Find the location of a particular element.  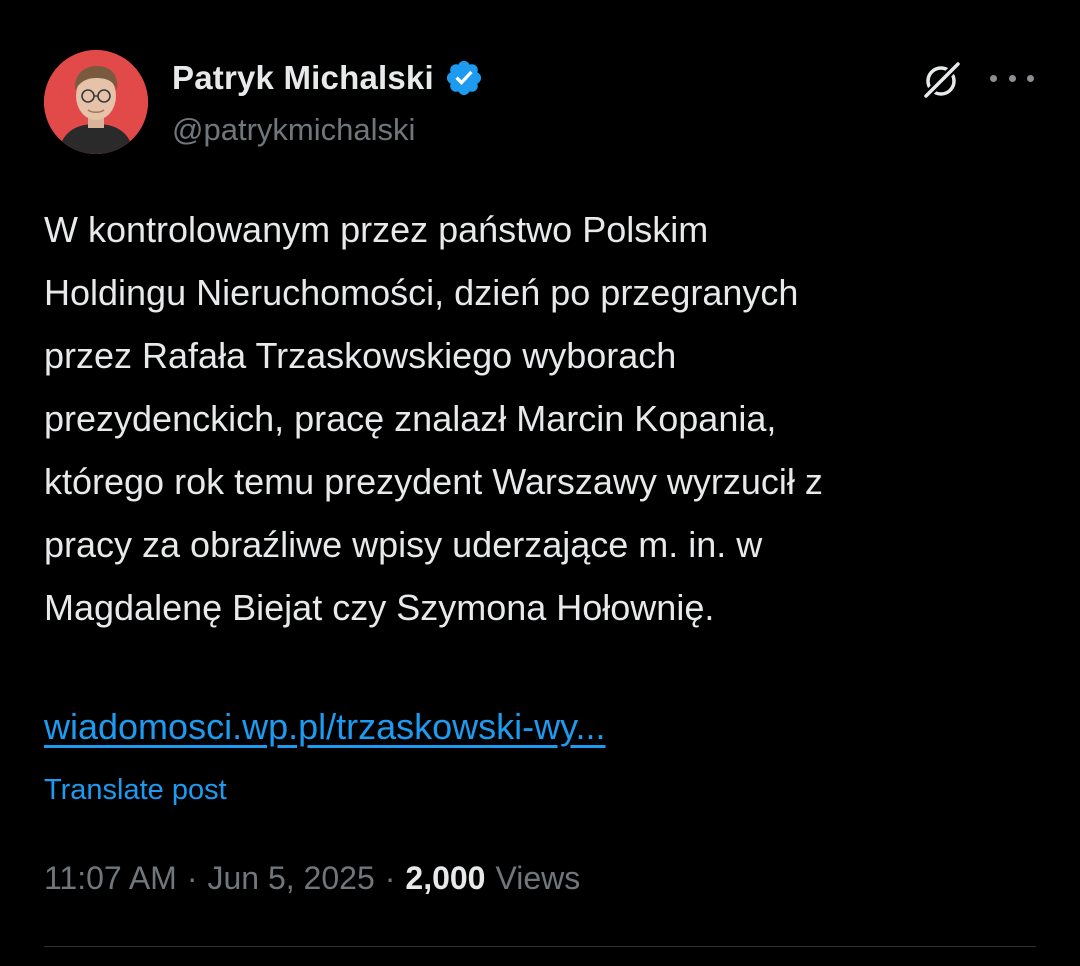

grok-icon is located at coordinates (941, 81).